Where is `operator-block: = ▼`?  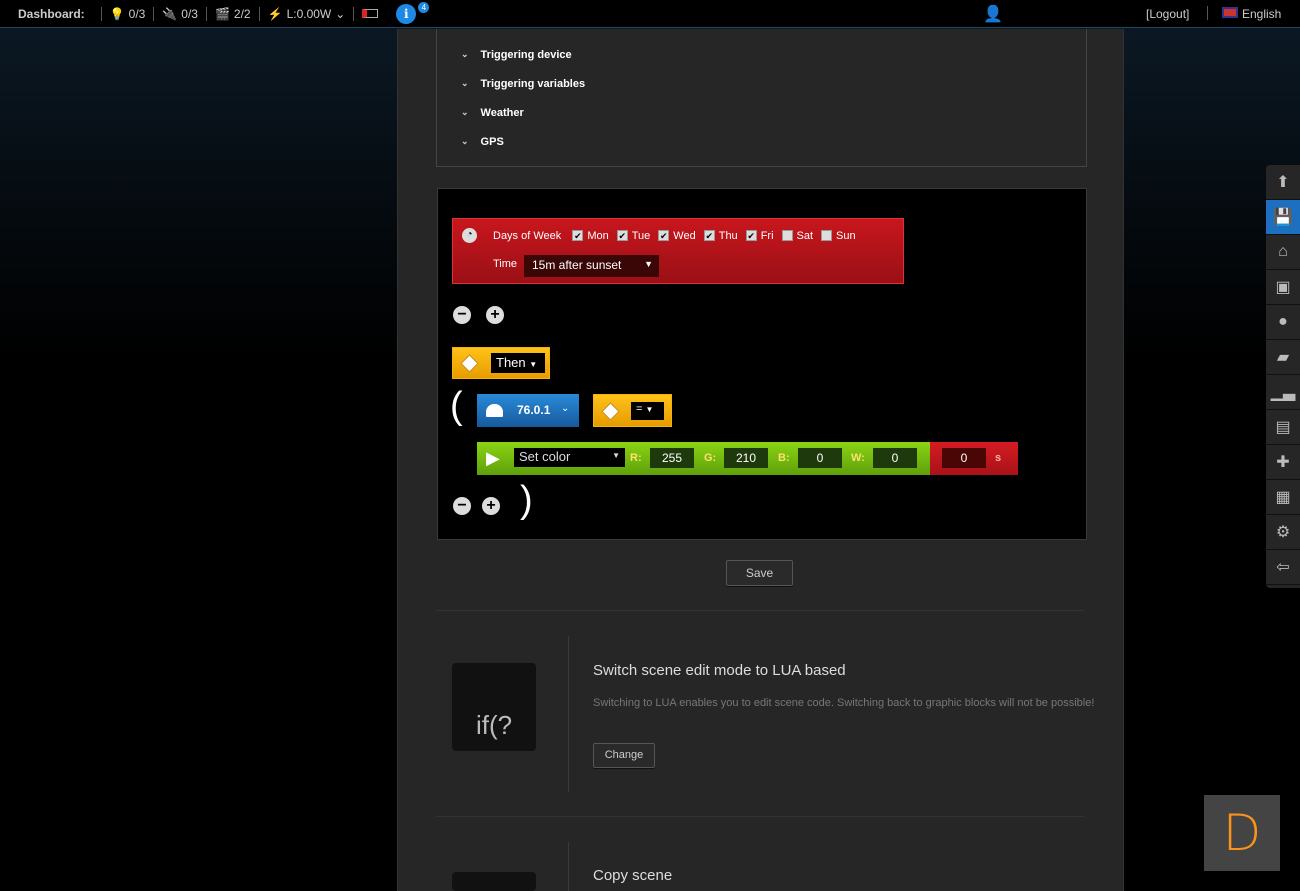
operator-block: = ▼ is located at coordinates (632, 410).